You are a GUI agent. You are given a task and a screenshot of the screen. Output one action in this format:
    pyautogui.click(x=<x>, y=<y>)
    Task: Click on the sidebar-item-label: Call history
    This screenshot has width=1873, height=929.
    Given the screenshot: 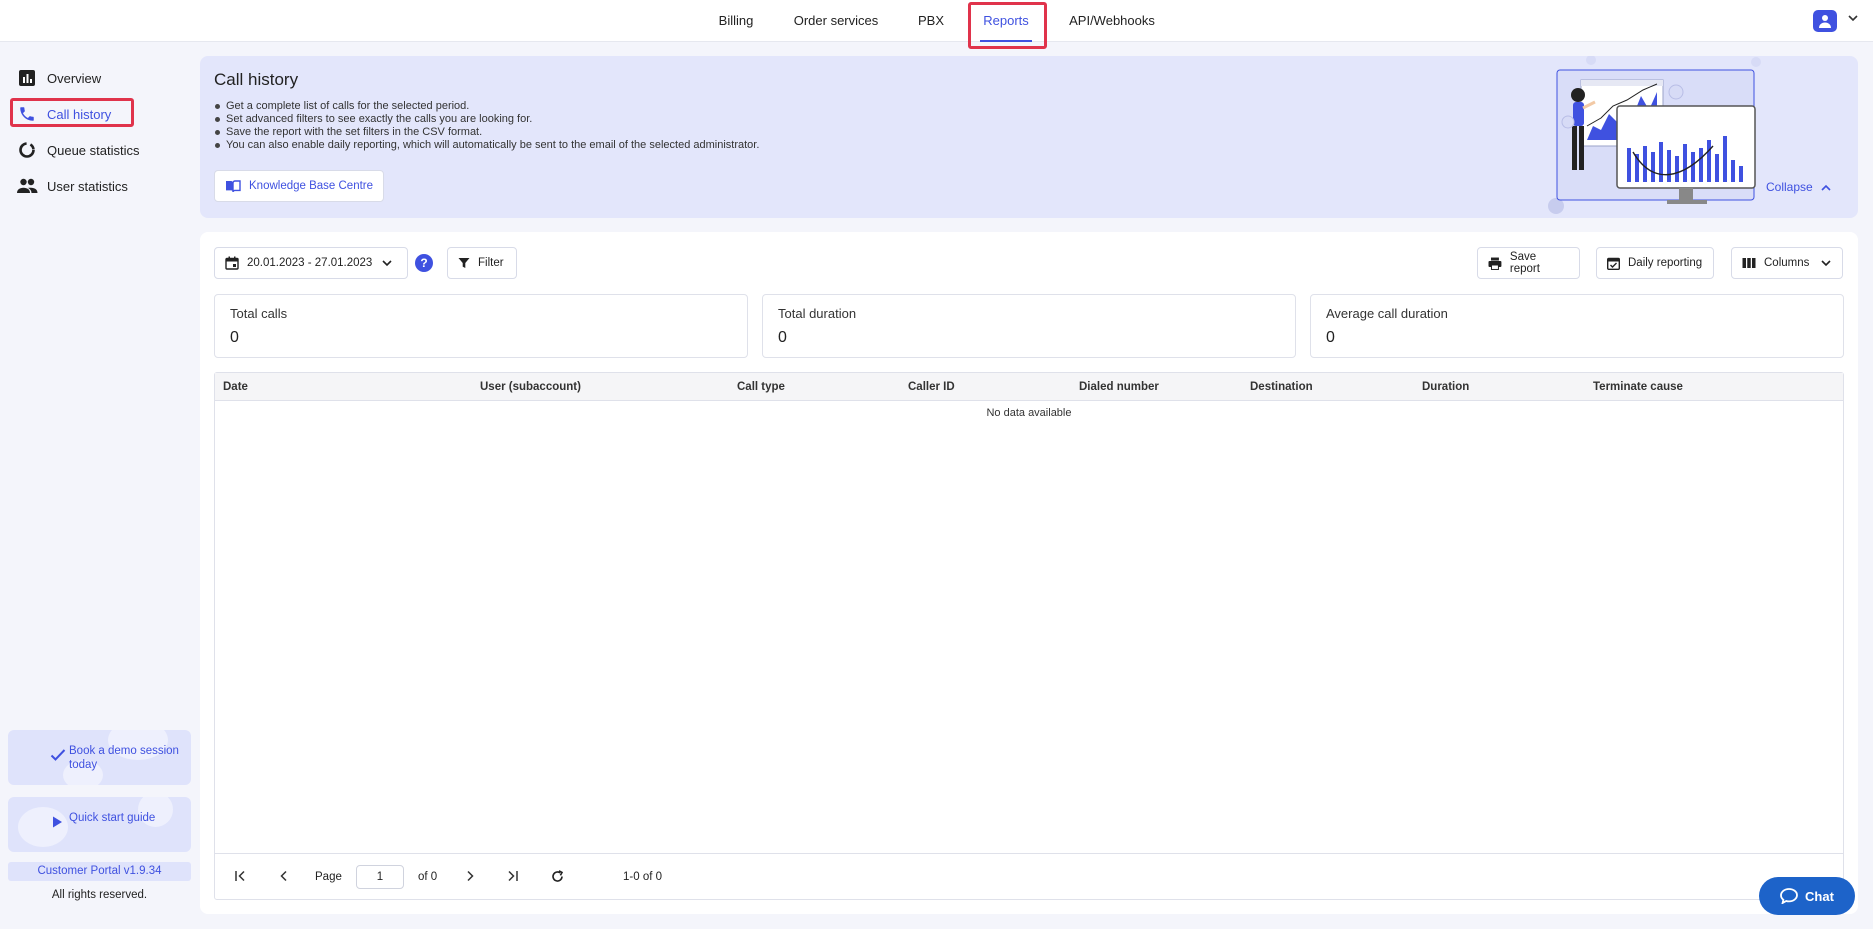 What is the action you would take?
    pyautogui.click(x=79, y=114)
    